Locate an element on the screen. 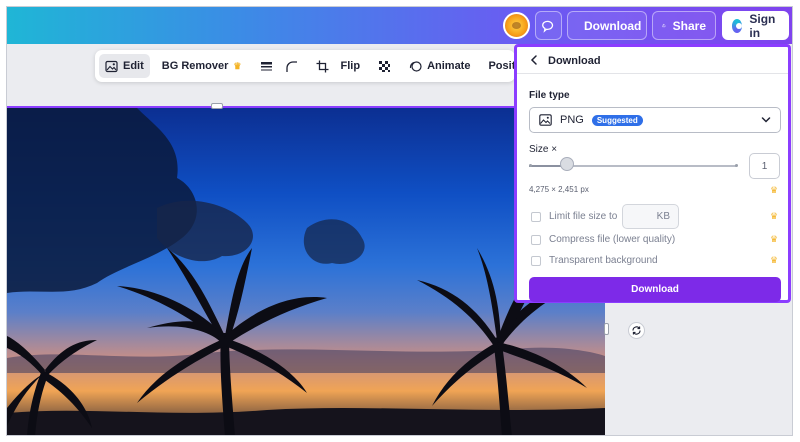 The height and width of the screenshot is (442, 800). flip-tool: Flip is located at coordinates (351, 66).